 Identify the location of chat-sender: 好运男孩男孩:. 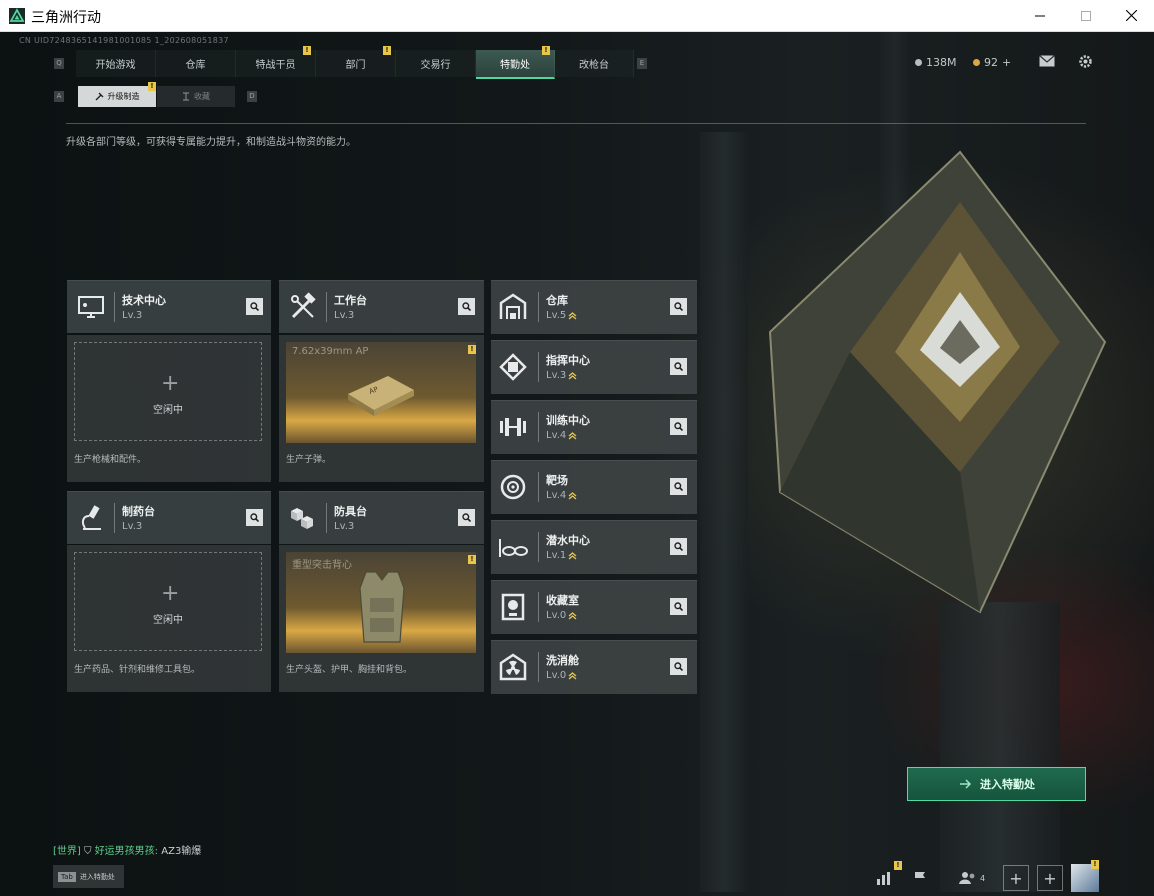
(126, 851).